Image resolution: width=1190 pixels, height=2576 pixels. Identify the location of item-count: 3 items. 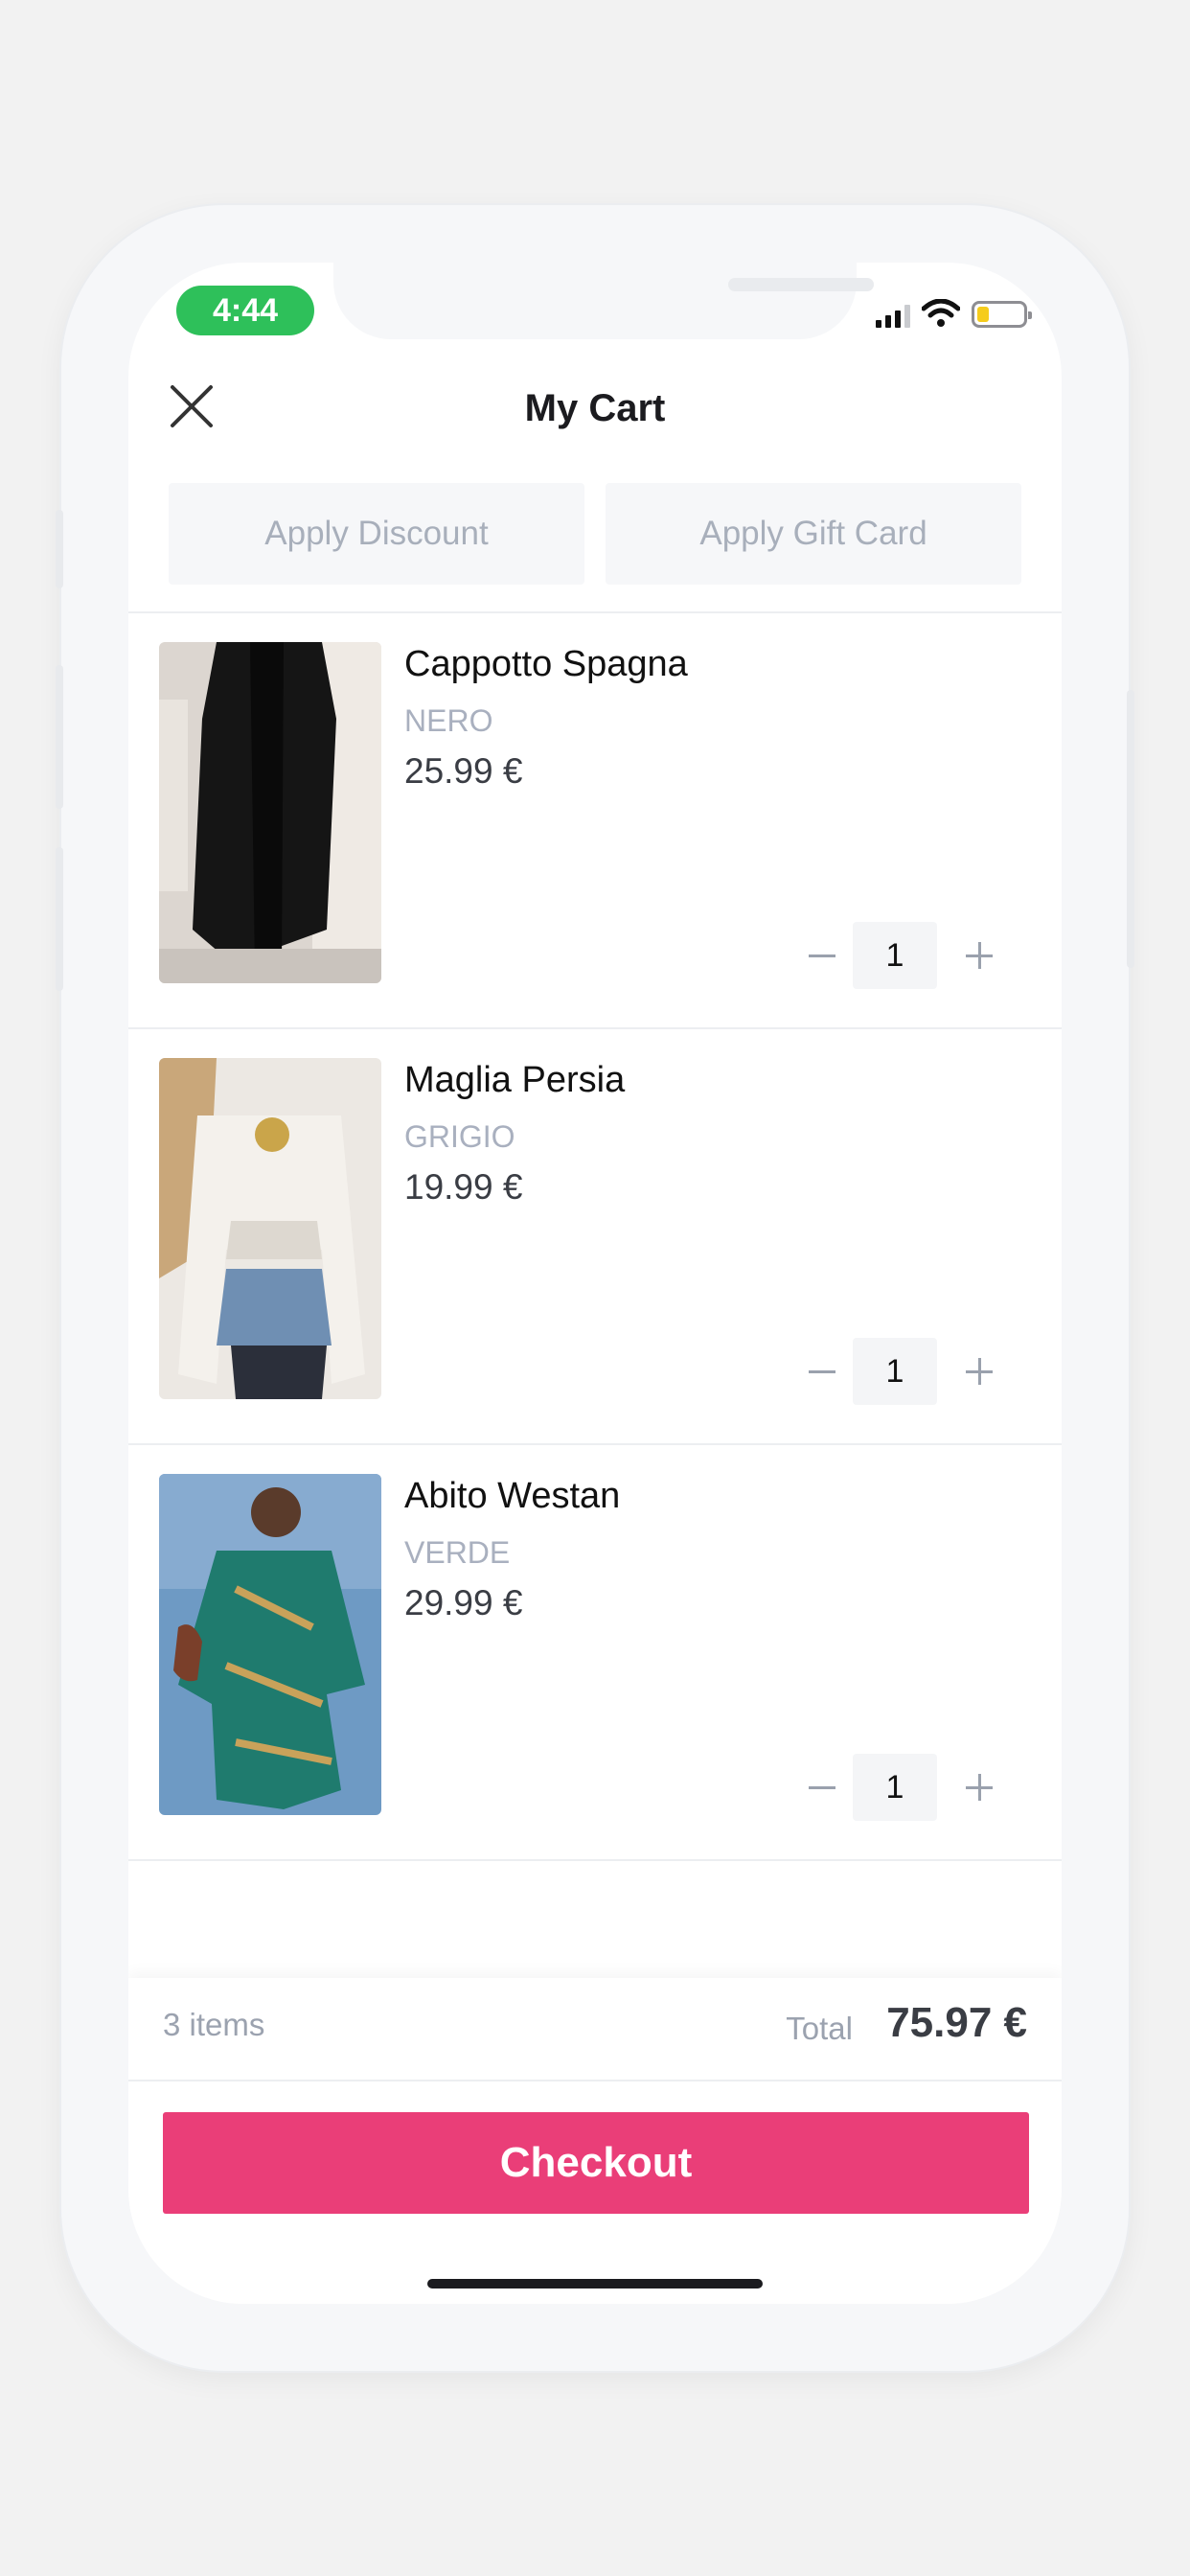
(214, 2024).